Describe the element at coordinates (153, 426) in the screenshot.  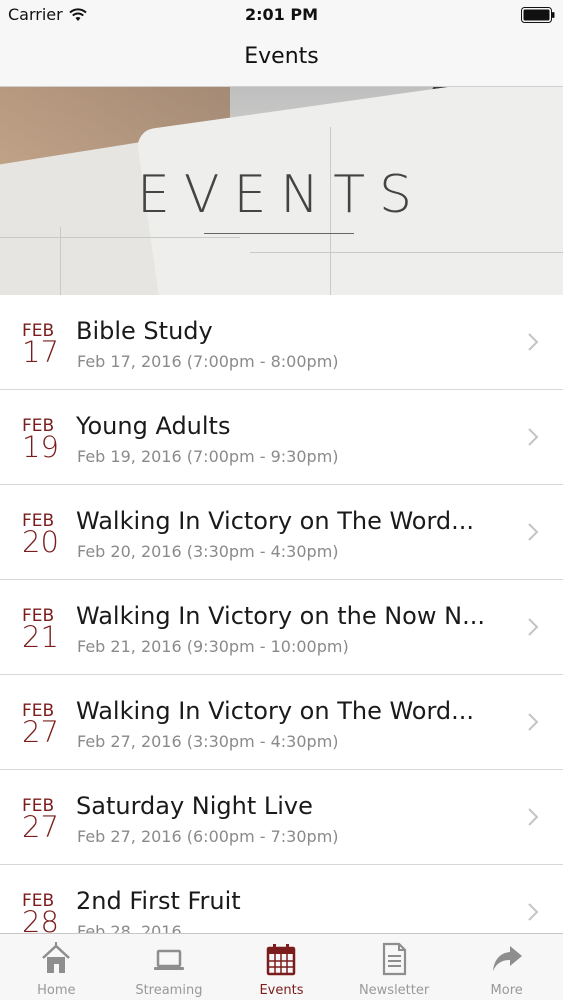
I see `event-title: Young Adults` at that location.